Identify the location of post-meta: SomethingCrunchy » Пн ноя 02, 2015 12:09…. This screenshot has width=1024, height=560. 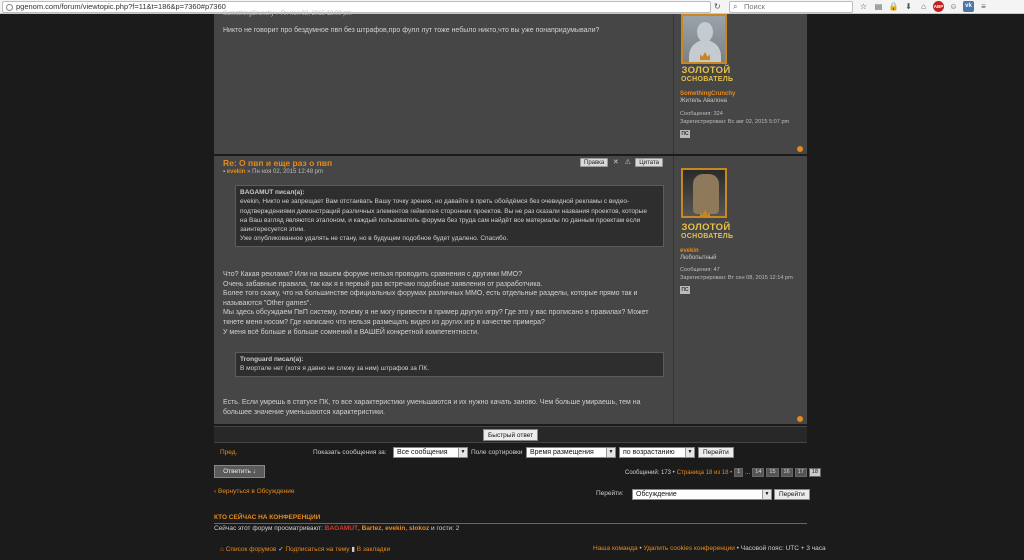
(287, 14).